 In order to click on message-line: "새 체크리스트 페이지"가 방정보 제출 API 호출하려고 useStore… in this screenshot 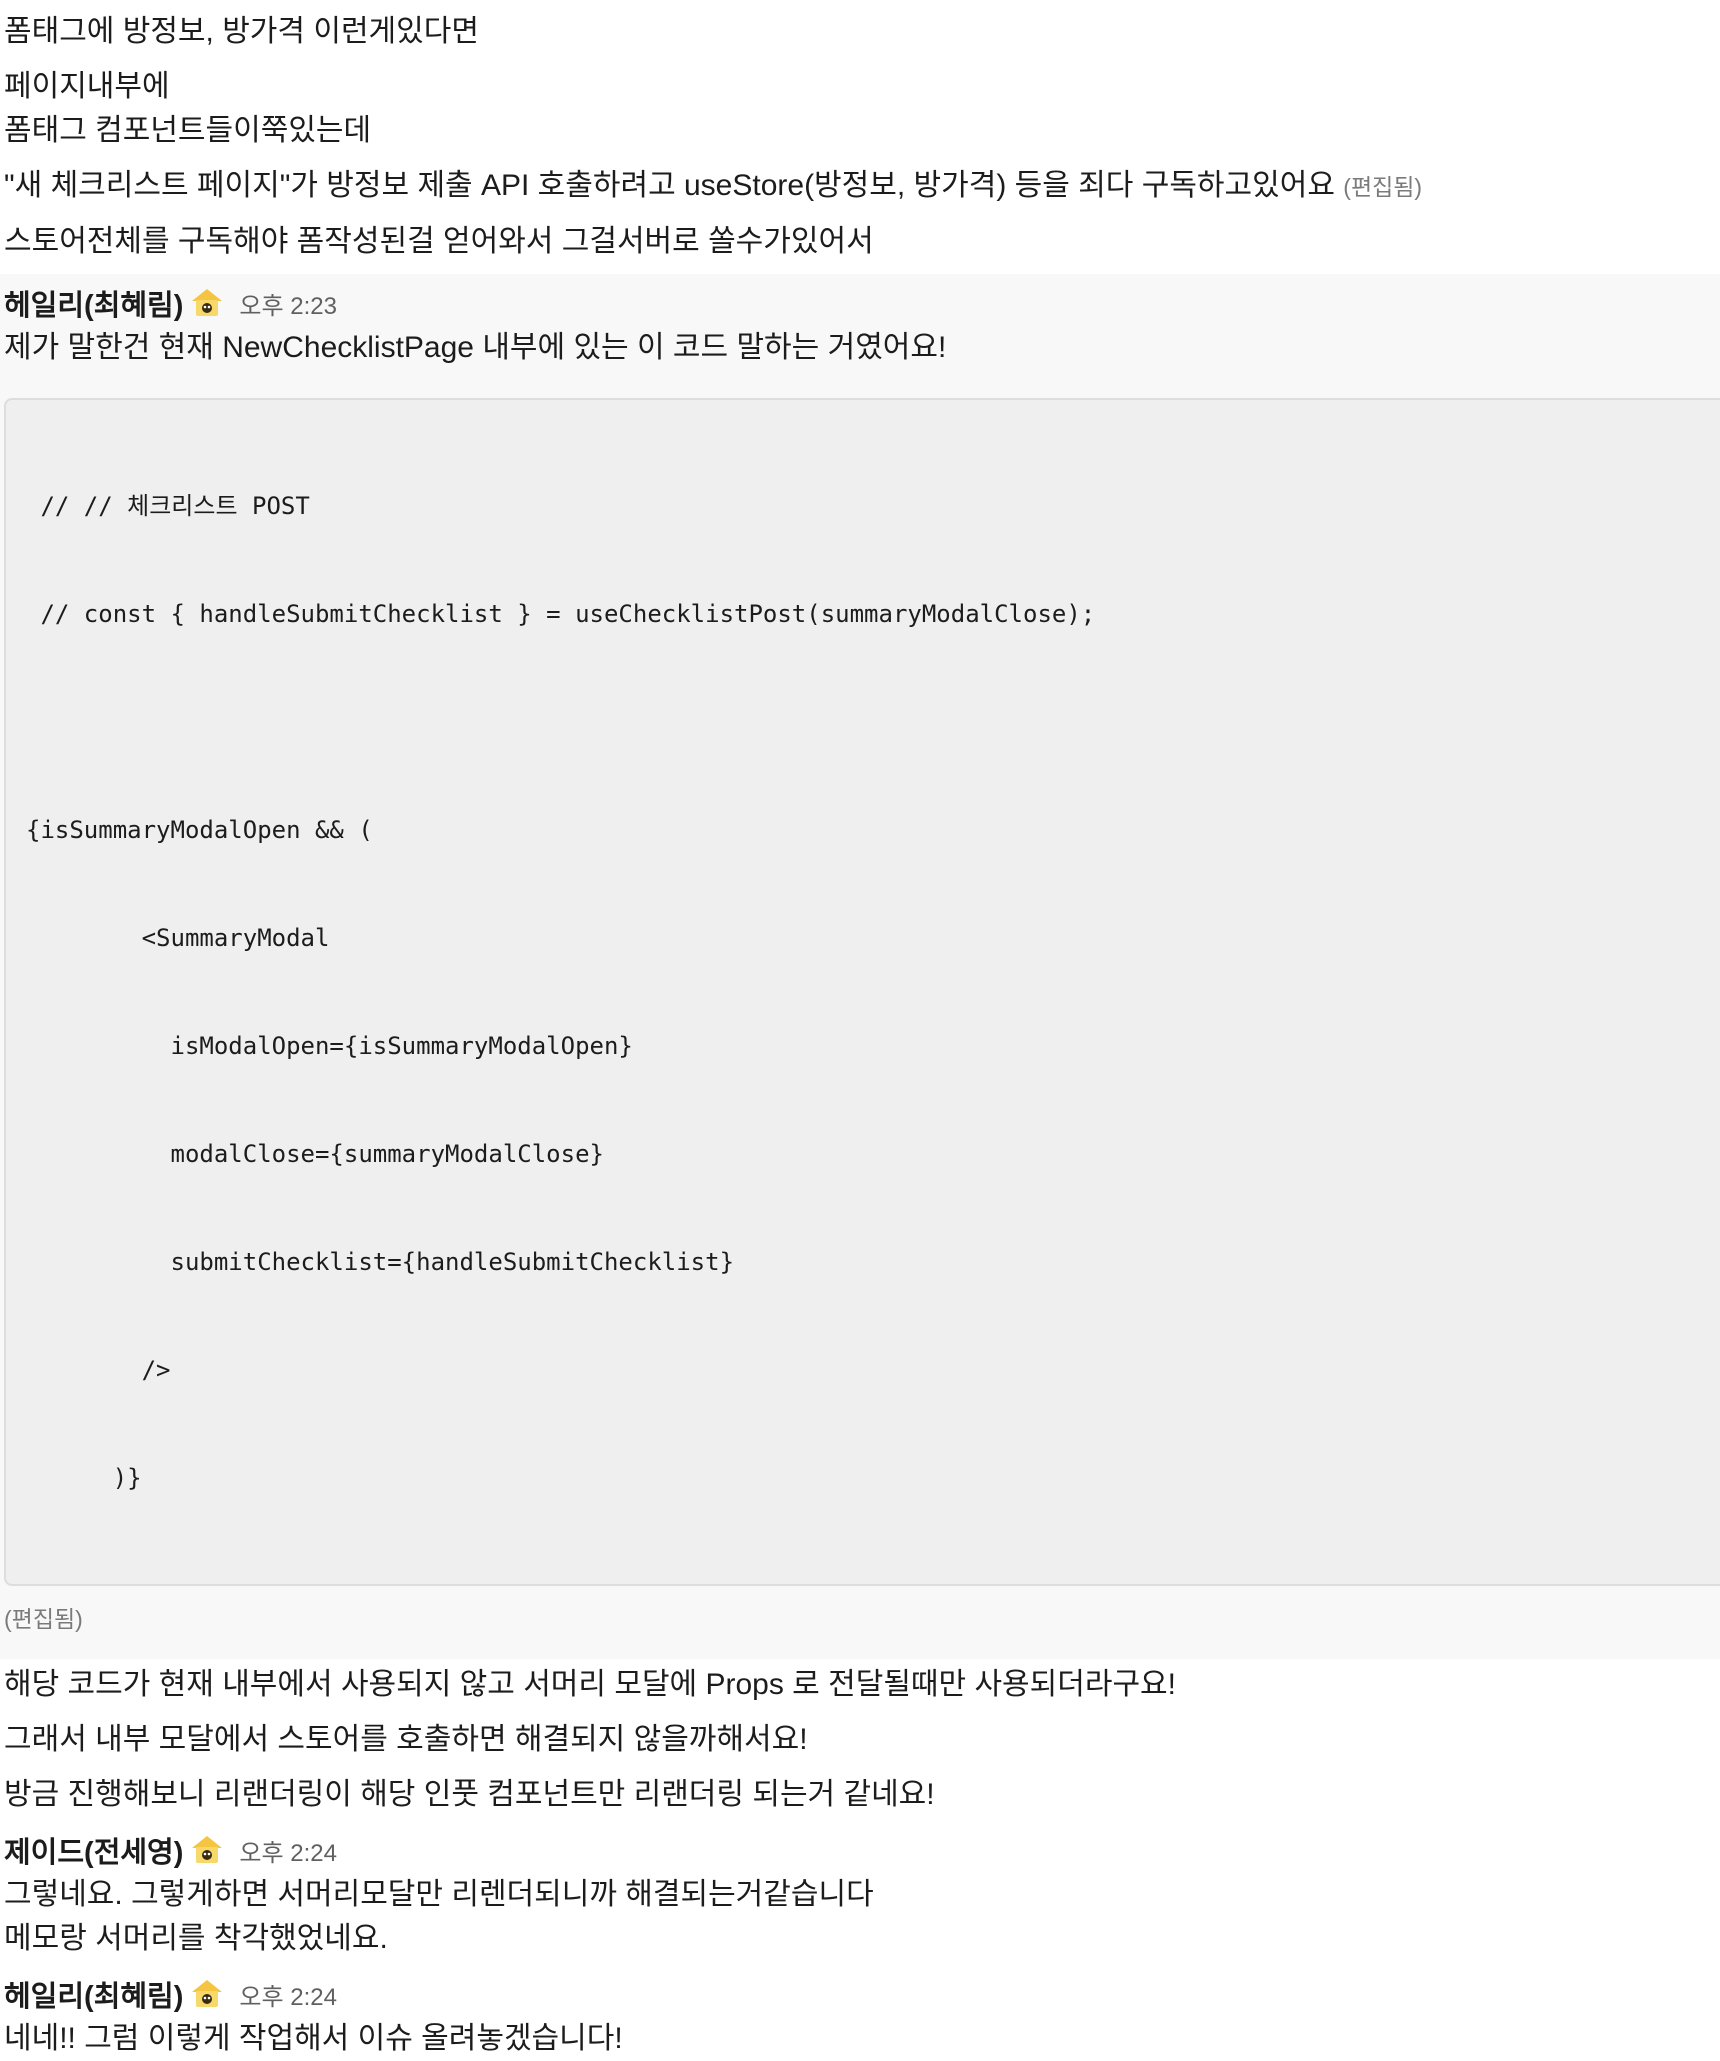, I will do `click(713, 185)`.